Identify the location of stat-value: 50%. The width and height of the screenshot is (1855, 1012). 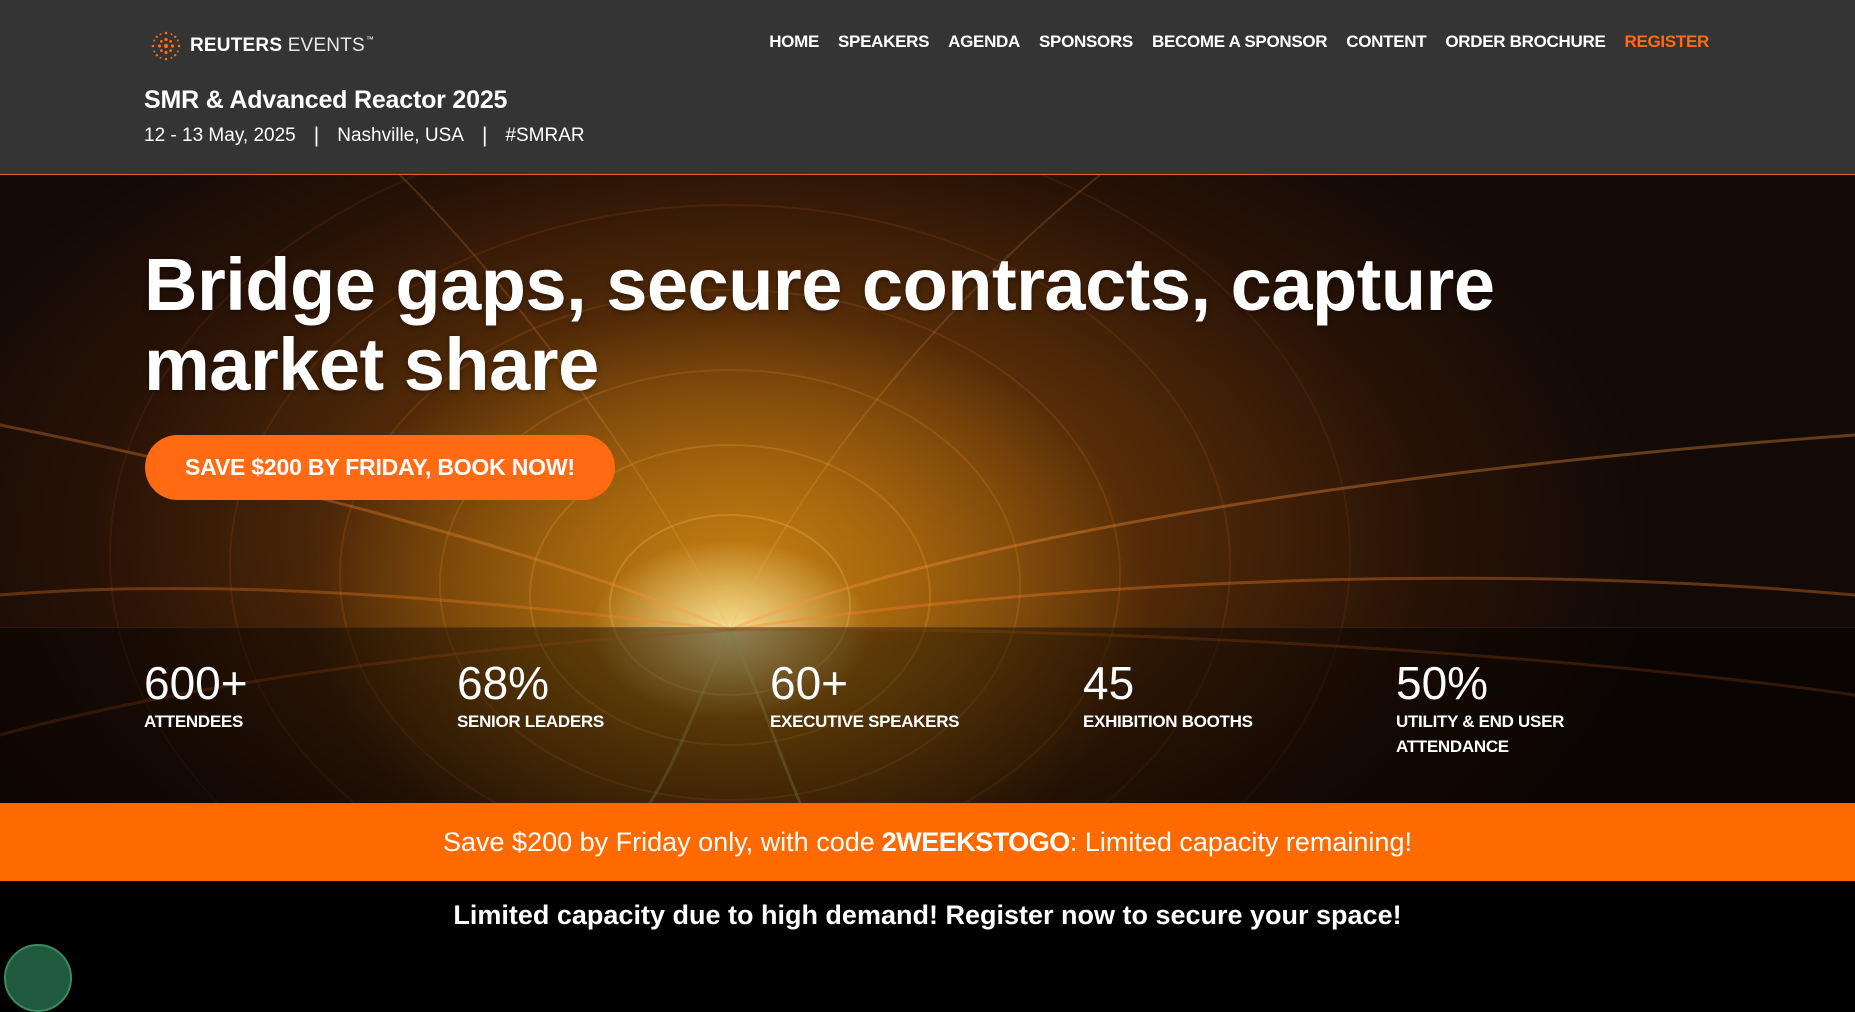
(1442, 683).